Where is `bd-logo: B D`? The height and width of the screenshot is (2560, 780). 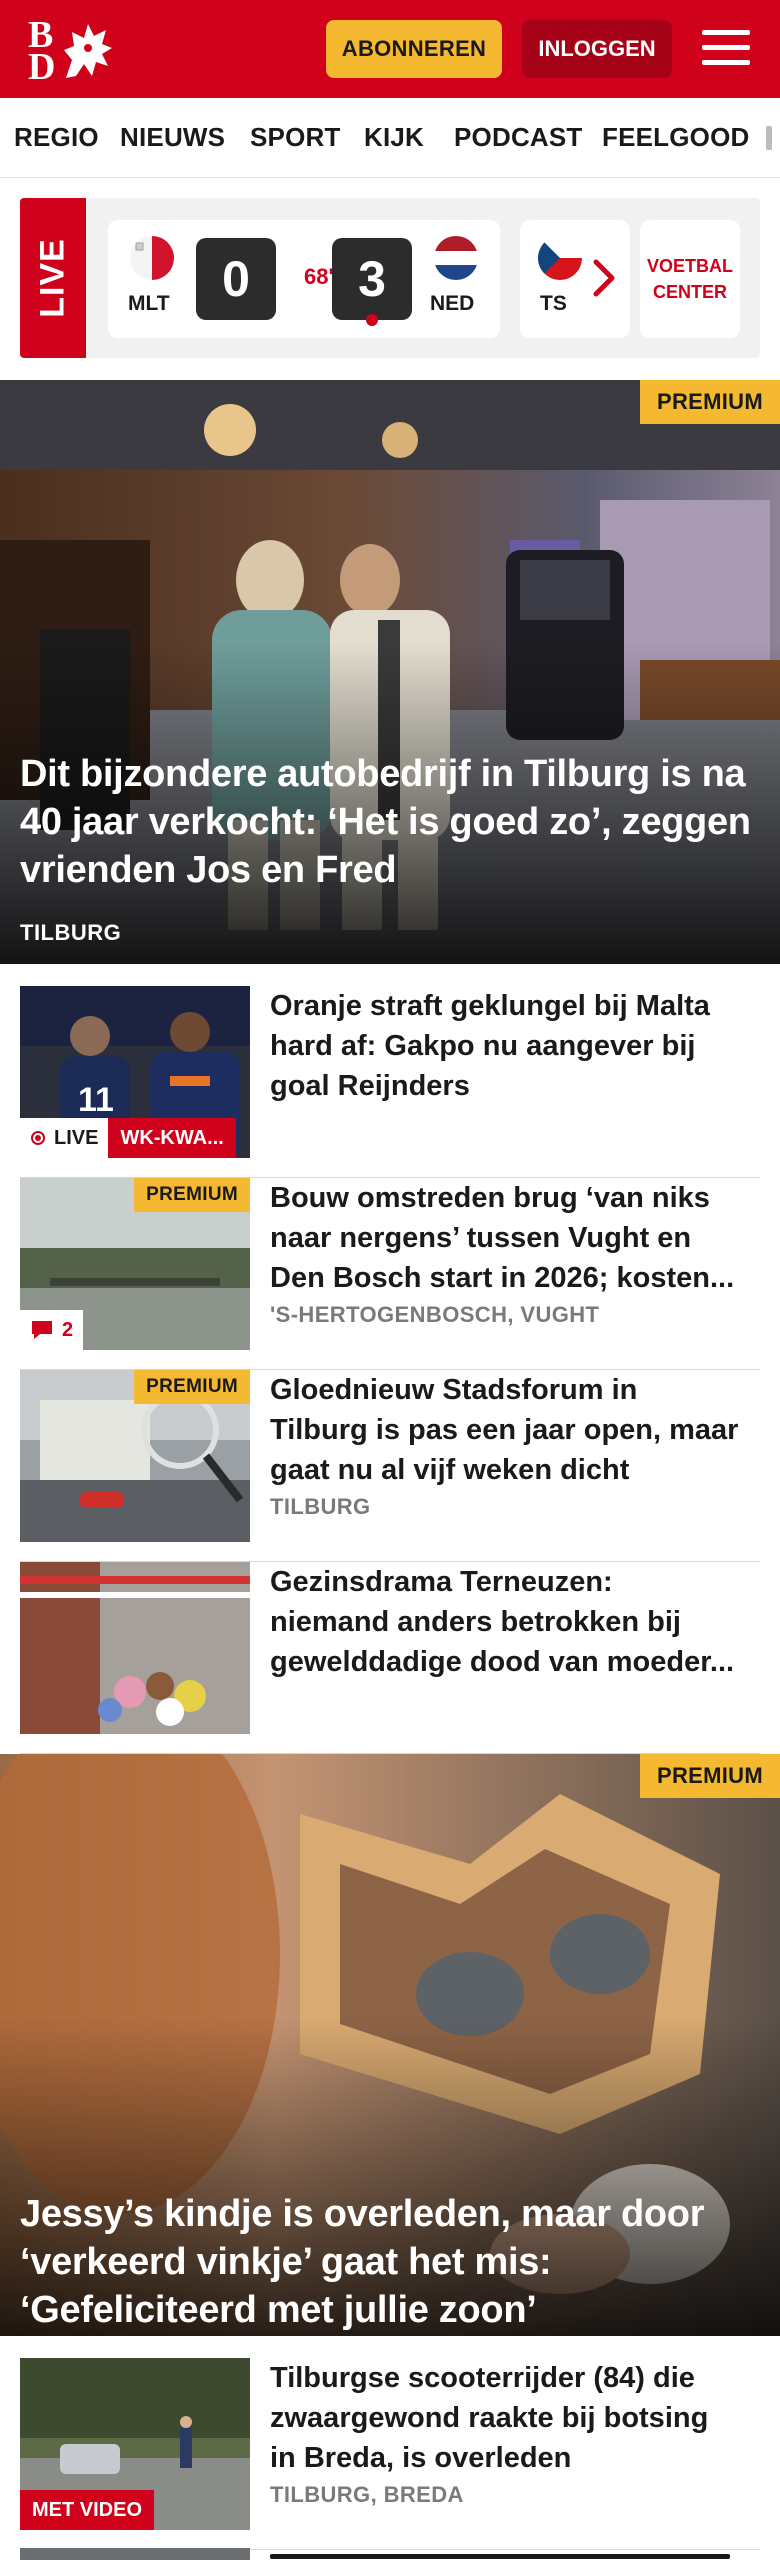
bd-logo: B D is located at coordinates (73, 51).